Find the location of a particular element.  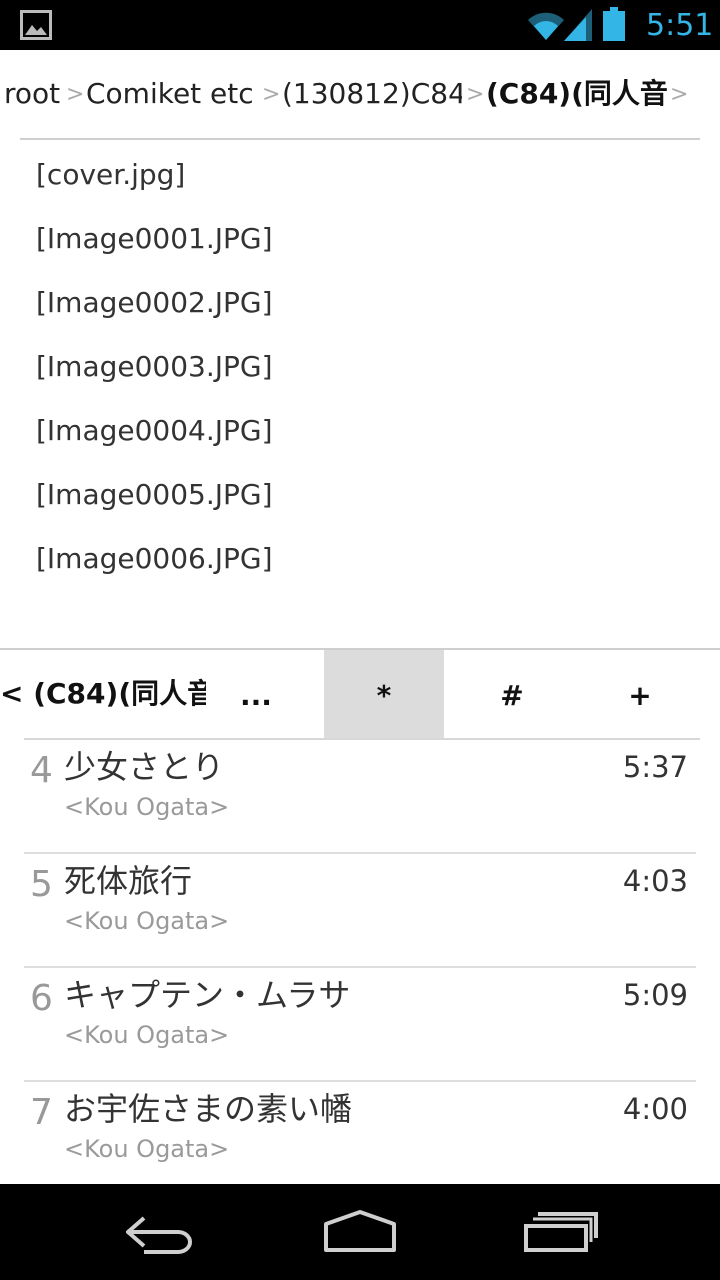

star-button: * is located at coordinates (384, 694).